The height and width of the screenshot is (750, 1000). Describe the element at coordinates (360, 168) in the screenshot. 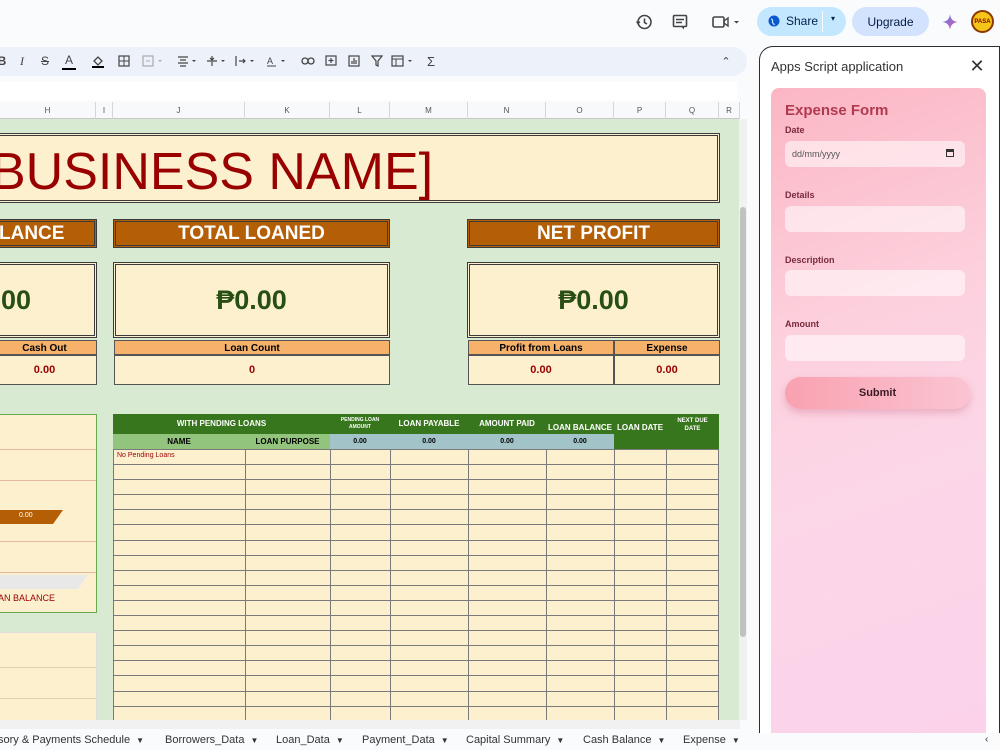

I see `business-name-cell: BUSINESS NAME]` at that location.